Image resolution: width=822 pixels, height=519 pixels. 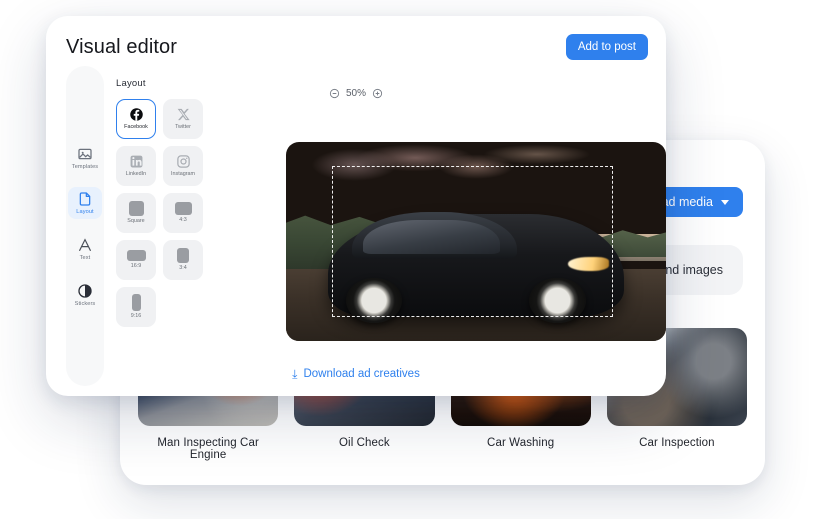 I want to click on zoom-level-label: 50%, so click(x=355, y=93).